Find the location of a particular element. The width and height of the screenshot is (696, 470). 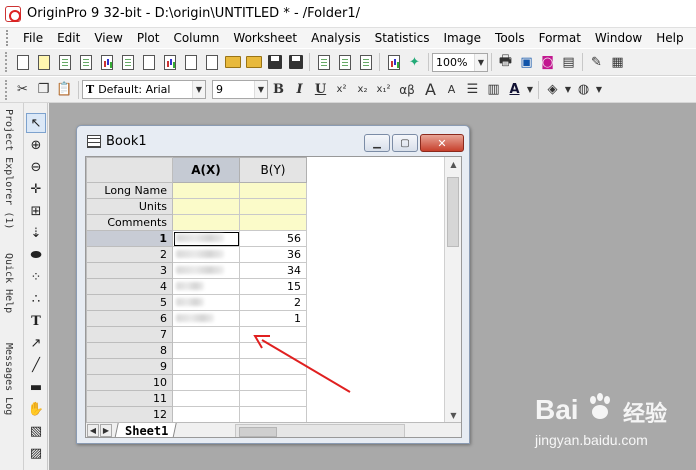

cell-b: 15 is located at coordinates (273, 286).